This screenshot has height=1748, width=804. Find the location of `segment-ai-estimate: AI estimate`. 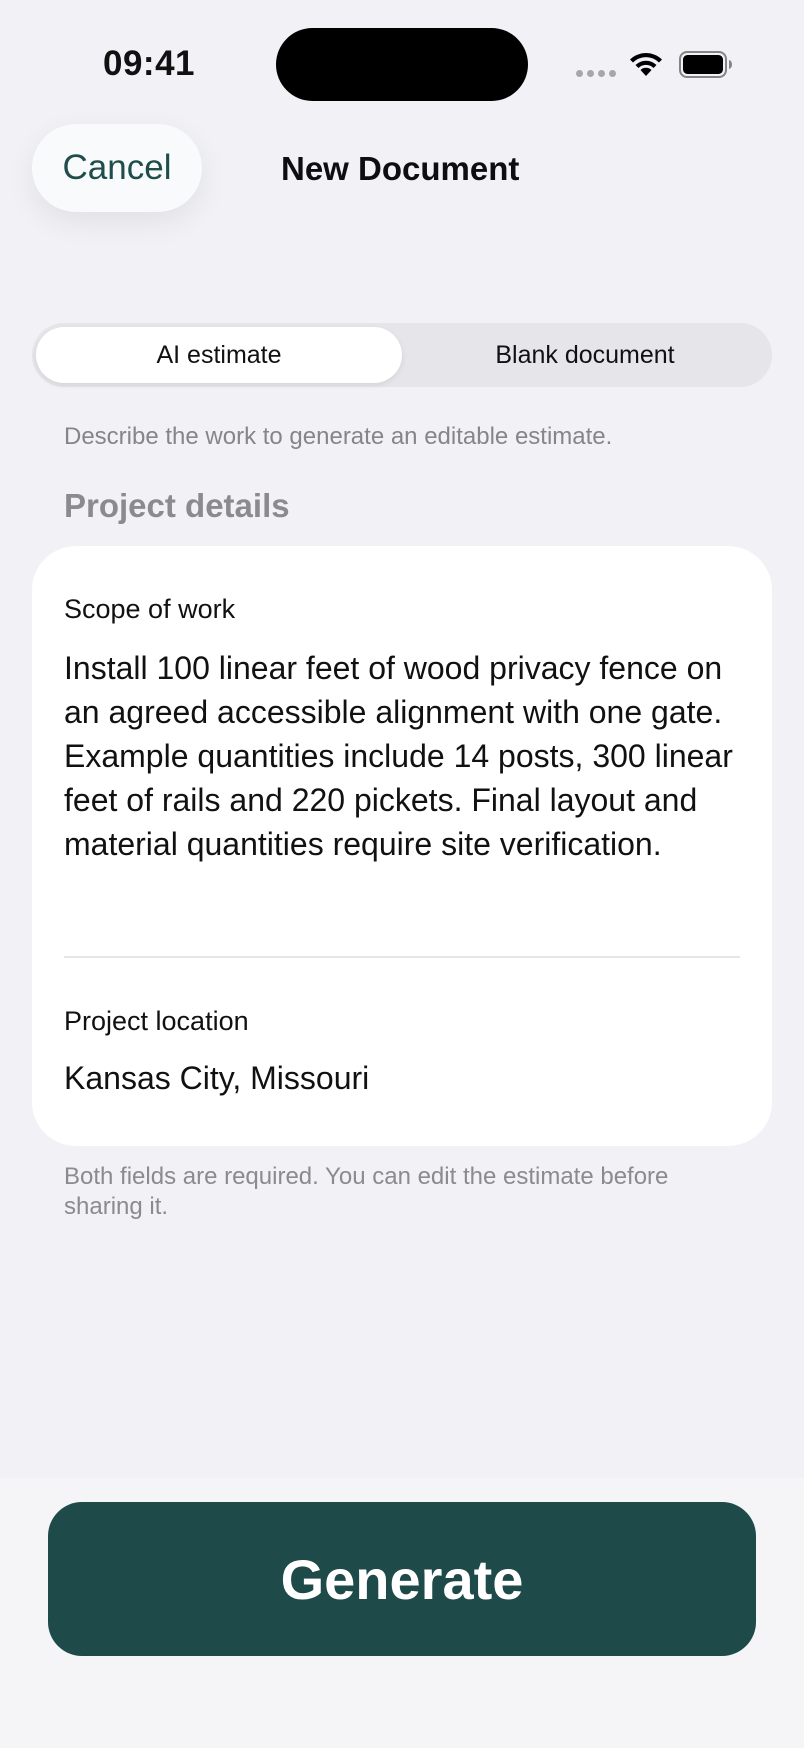

segment-ai-estimate: AI estimate is located at coordinates (219, 355).